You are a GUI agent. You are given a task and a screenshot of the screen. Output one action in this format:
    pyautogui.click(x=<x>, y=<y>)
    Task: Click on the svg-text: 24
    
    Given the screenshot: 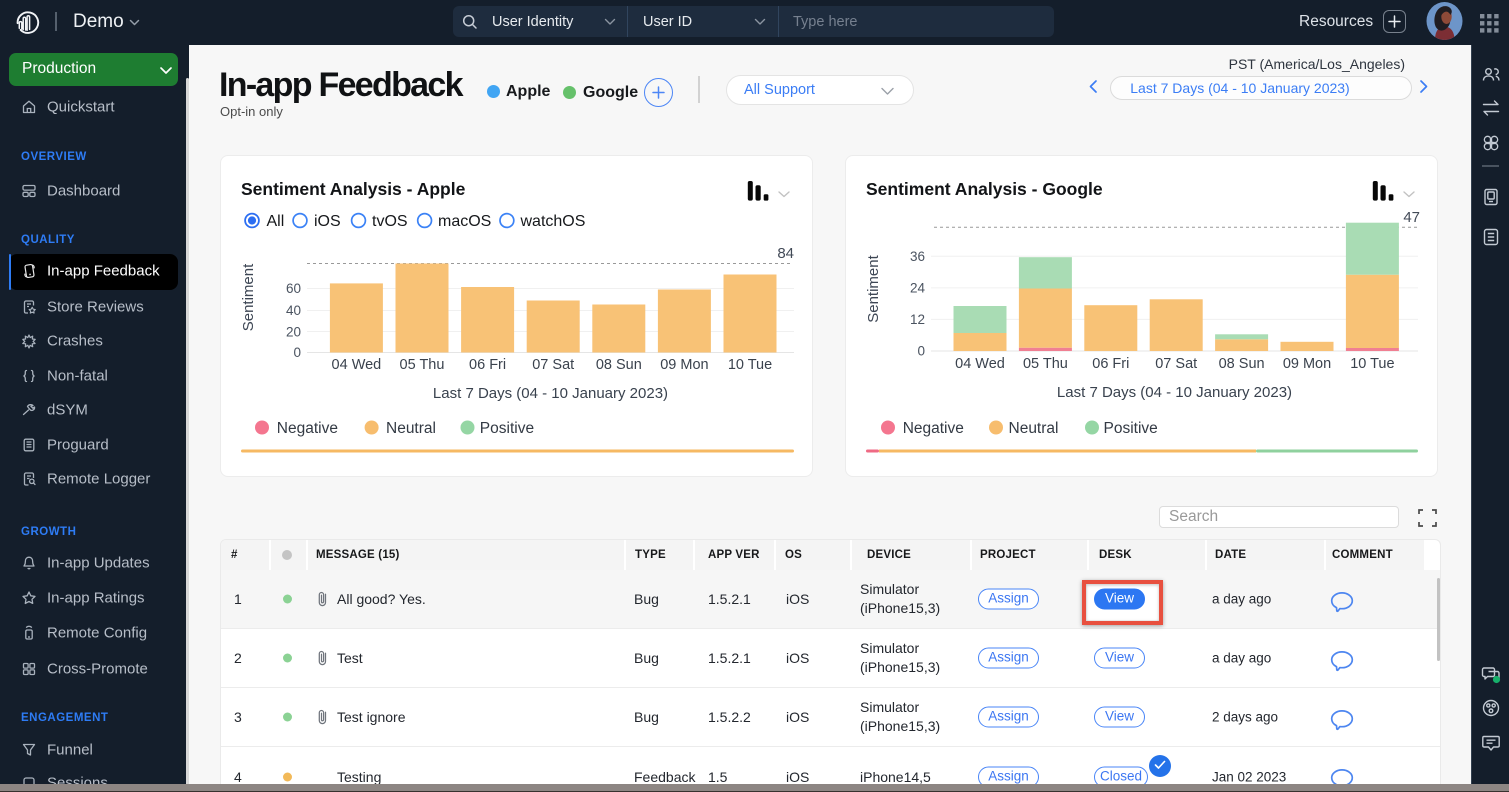 What is the action you would take?
    pyautogui.click(x=918, y=287)
    